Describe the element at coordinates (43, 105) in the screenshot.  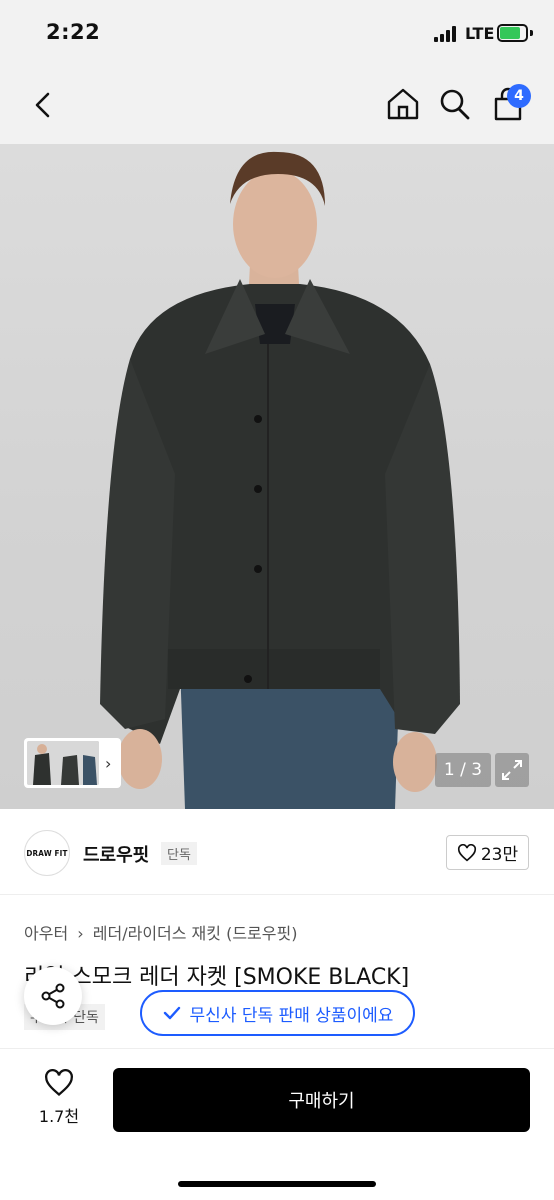
I see `back-button` at that location.